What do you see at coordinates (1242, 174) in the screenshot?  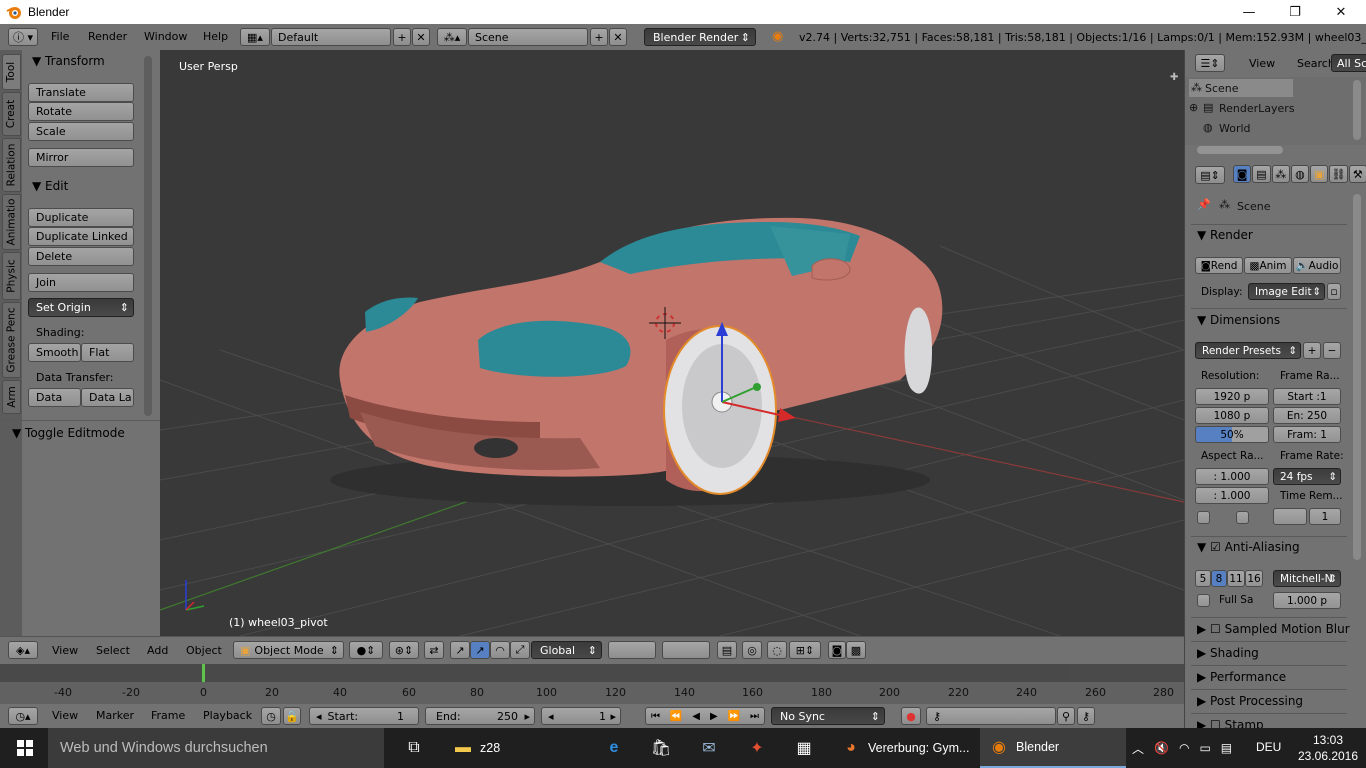 I see `tab-render: ◙` at bounding box center [1242, 174].